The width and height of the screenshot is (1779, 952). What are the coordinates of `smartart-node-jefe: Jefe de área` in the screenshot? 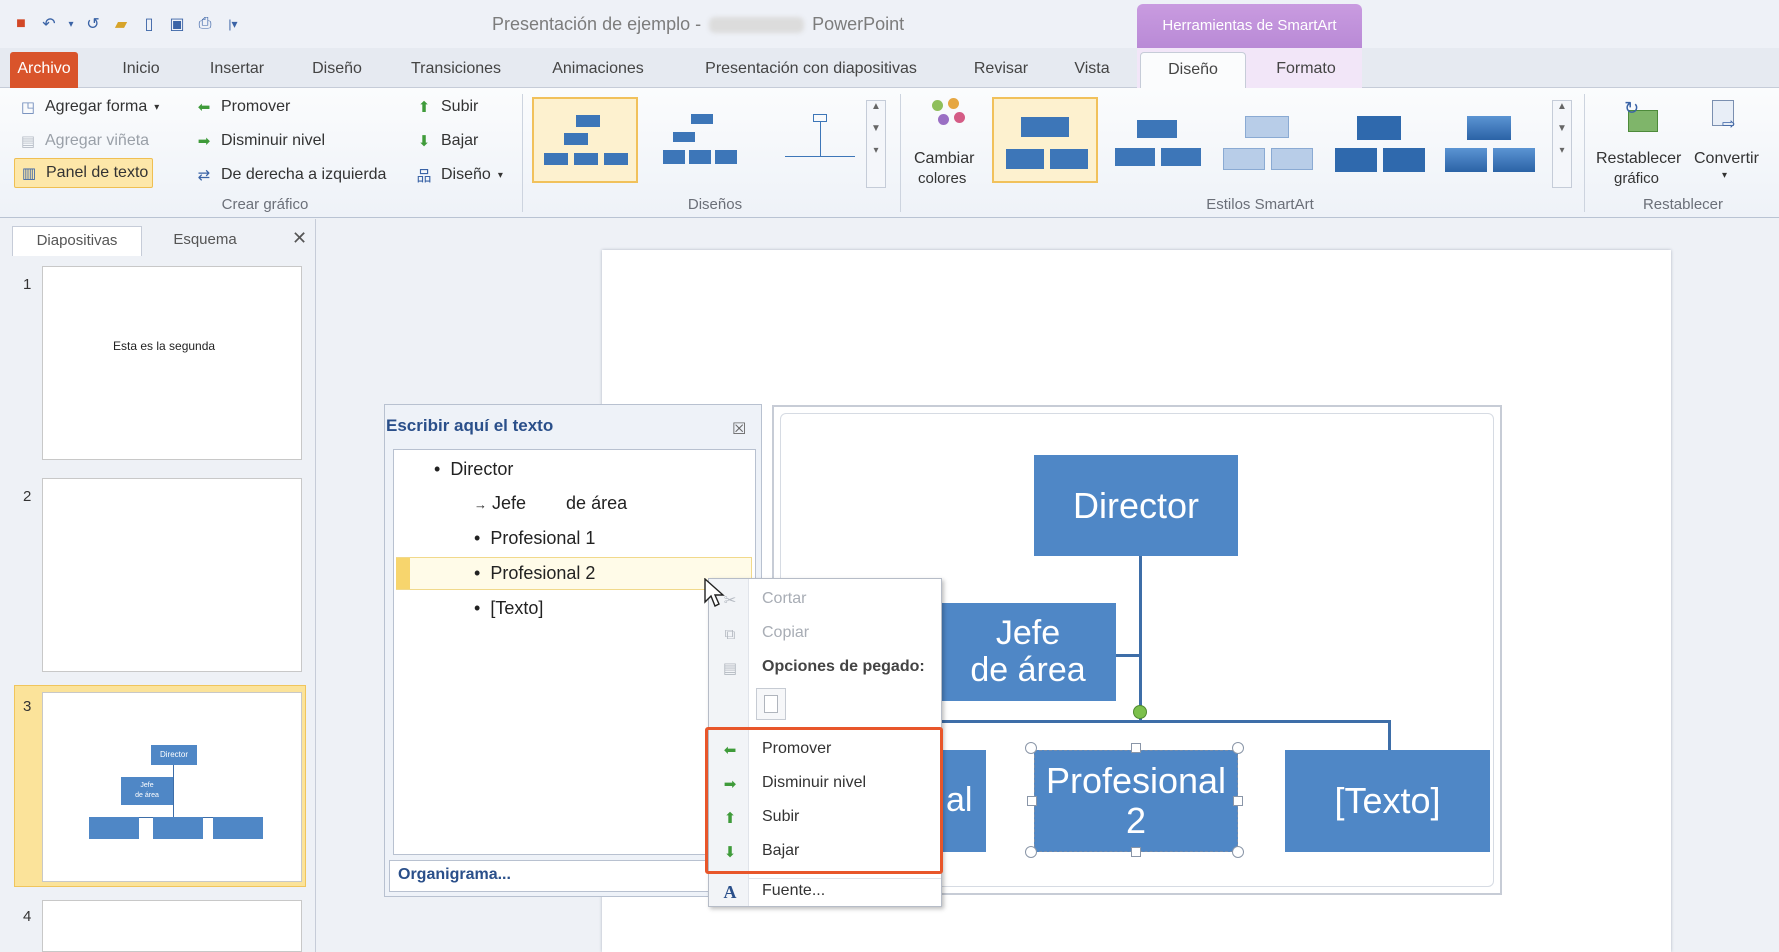 It's located at (1028, 652).